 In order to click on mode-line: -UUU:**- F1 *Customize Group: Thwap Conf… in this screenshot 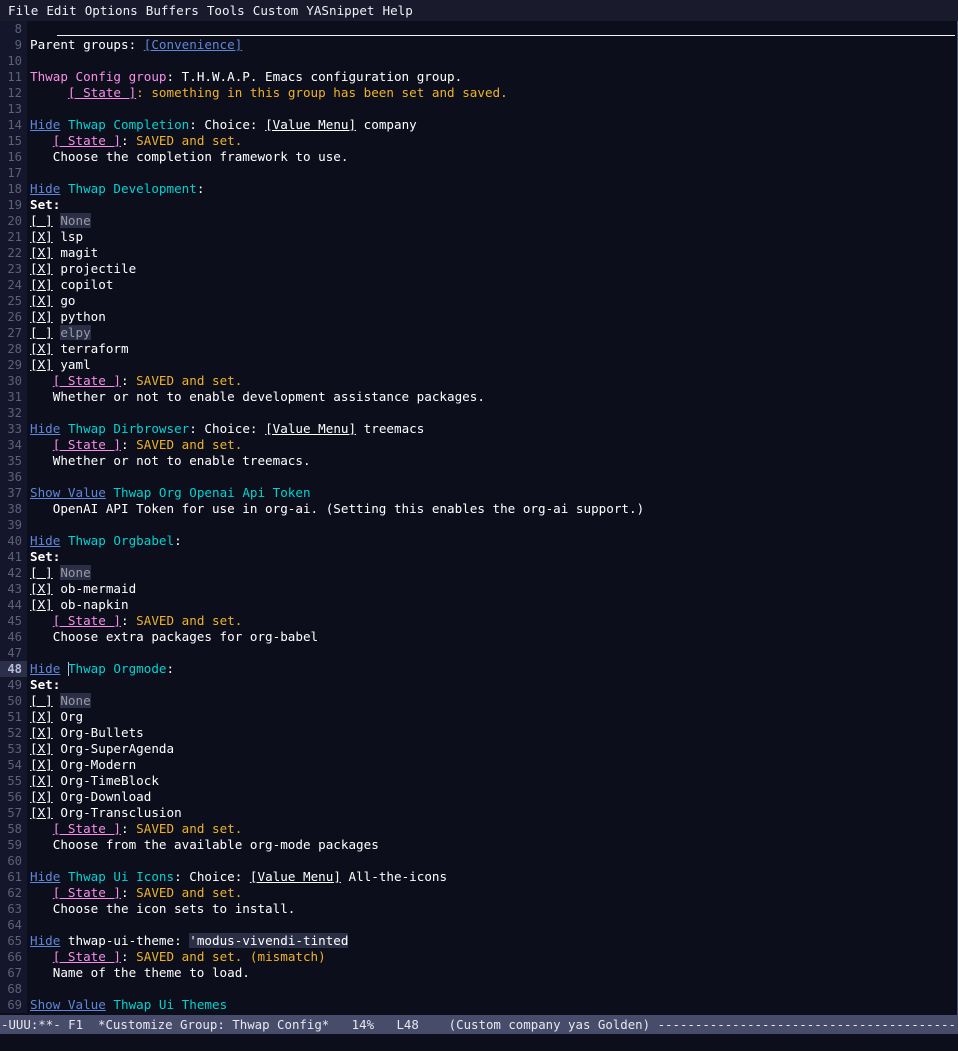, I will do `click(479, 1024)`.